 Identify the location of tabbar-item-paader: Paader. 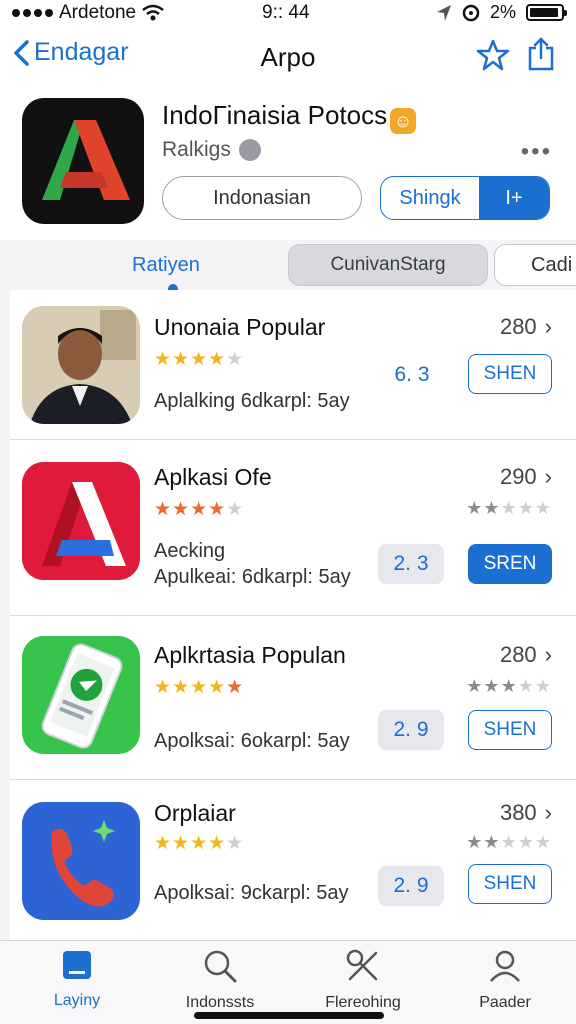
(505, 980).